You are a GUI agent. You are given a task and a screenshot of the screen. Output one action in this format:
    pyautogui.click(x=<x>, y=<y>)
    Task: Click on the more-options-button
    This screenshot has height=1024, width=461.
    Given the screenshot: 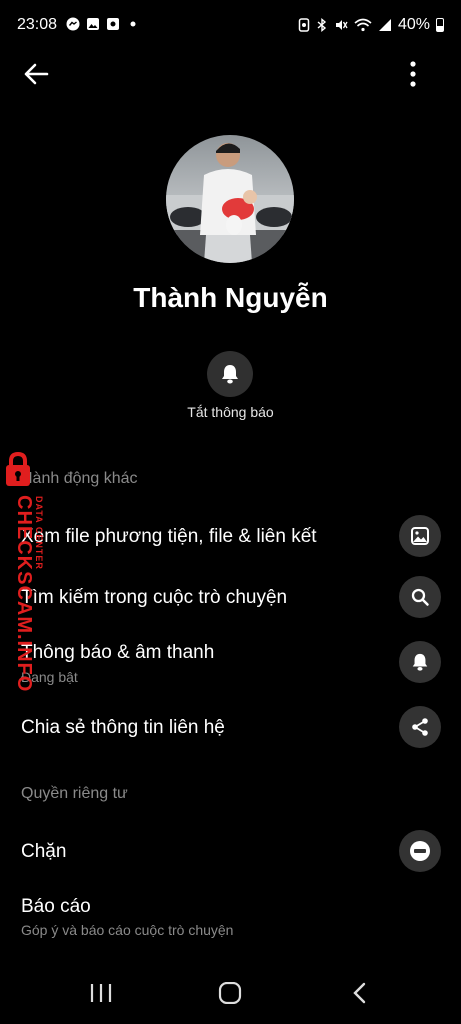 What is the action you would take?
    pyautogui.click(x=413, y=74)
    